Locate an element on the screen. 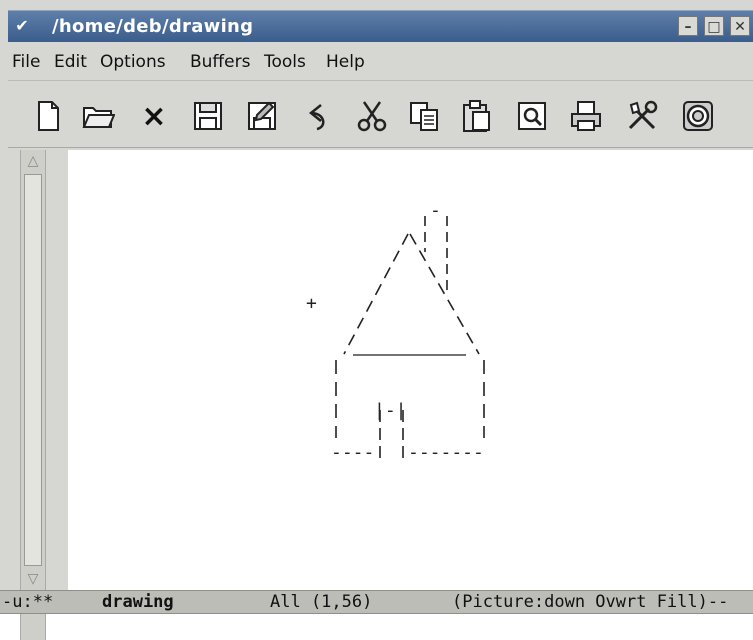  minibuffer-scrollbar is located at coordinates (33, 627).